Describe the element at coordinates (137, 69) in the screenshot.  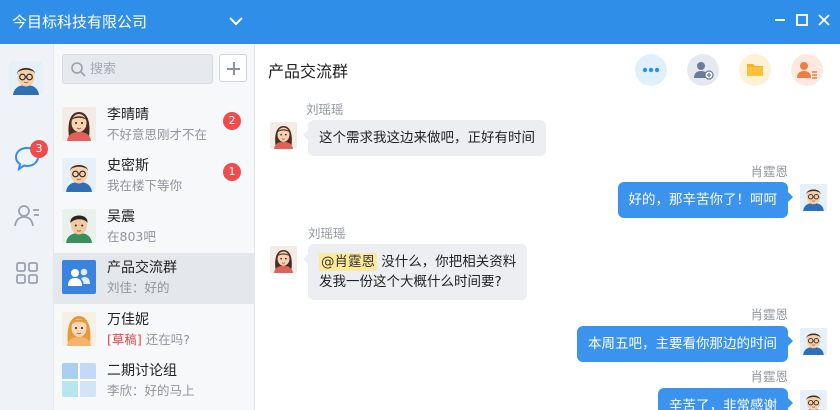
I see `search-input: 搜索` at that location.